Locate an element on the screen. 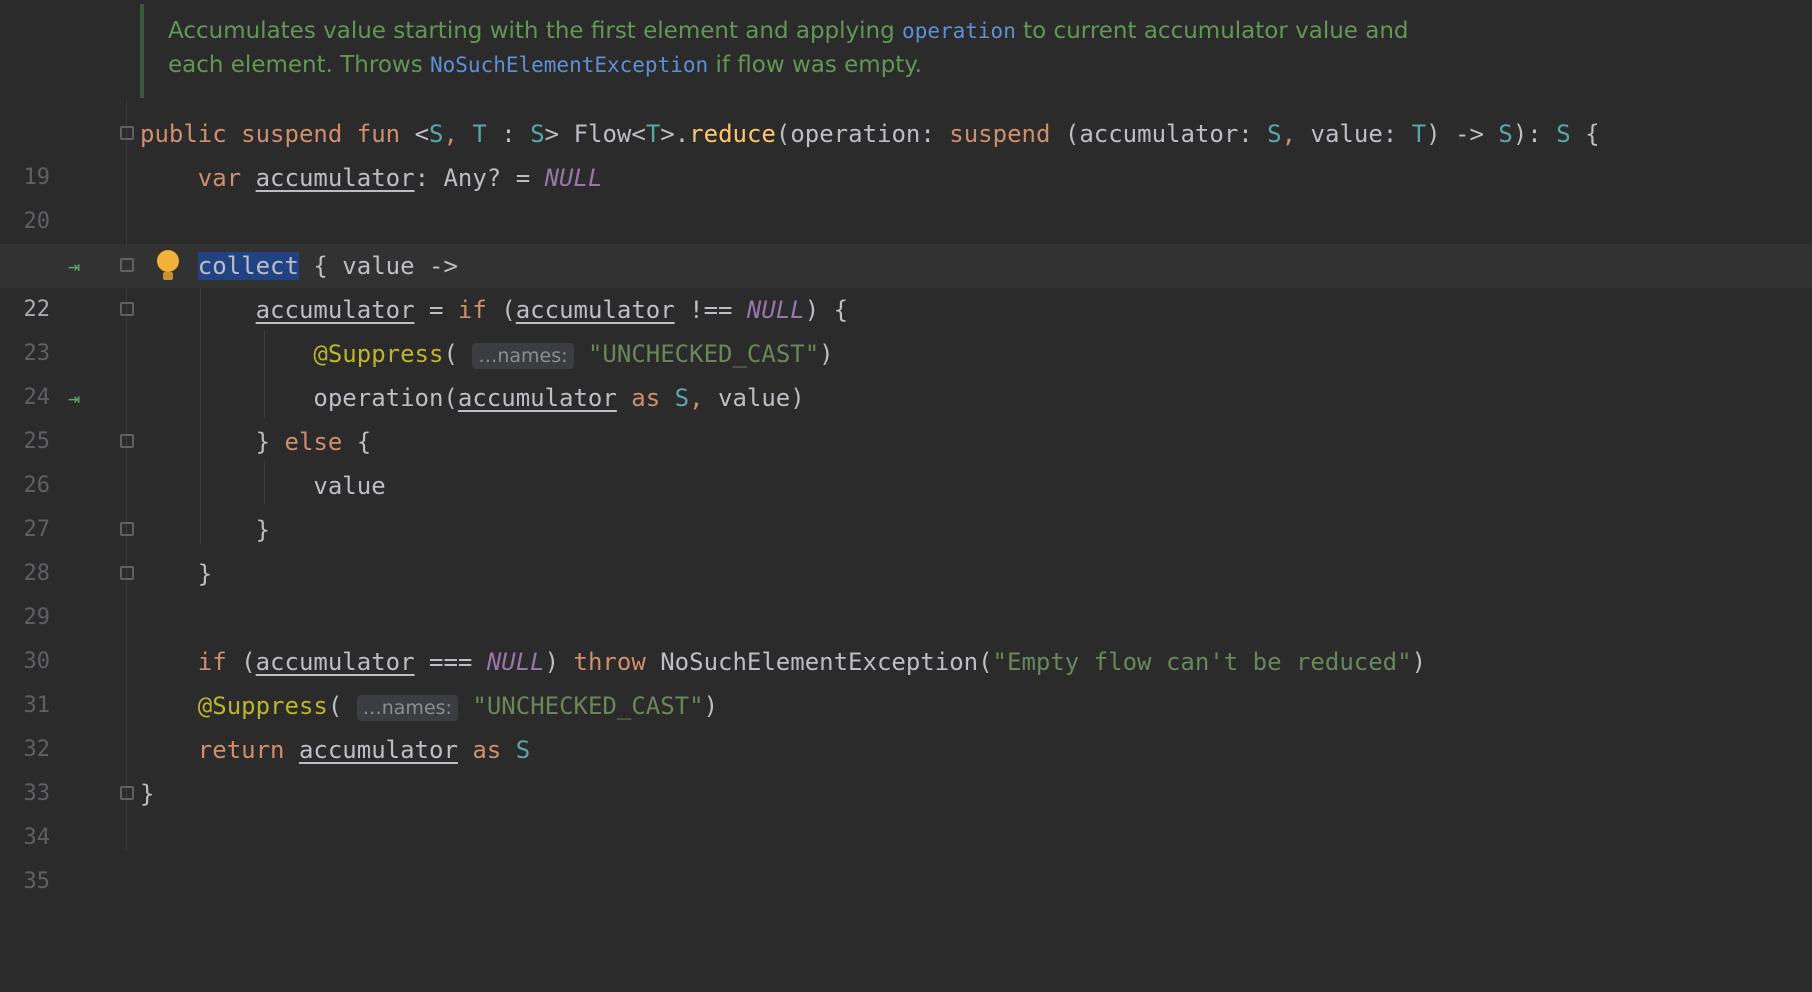 The image size is (1812, 992). token-string: "Empty flow can't be reduced" is located at coordinates (1202, 662).